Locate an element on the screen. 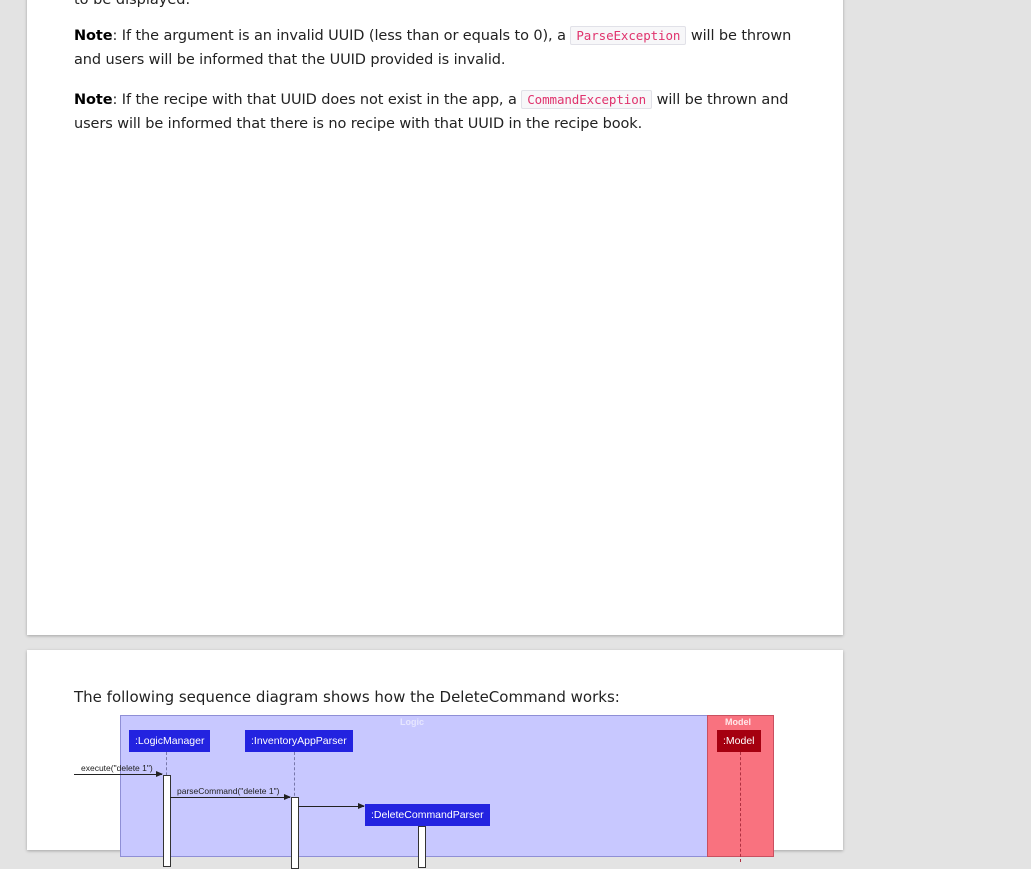 This screenshot has height=869, width=1031. activation-inventory-parser is located at coordinates (295, 833).